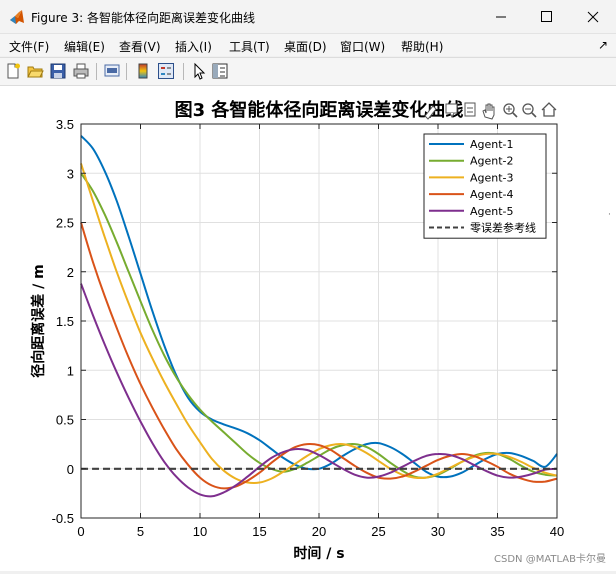 This screenshot has width=616, height=574. Describe the element at coordinates (550, 559) in the screenshot. I see `watermark: CSDN @MATLAB卡尔曼` at that location.